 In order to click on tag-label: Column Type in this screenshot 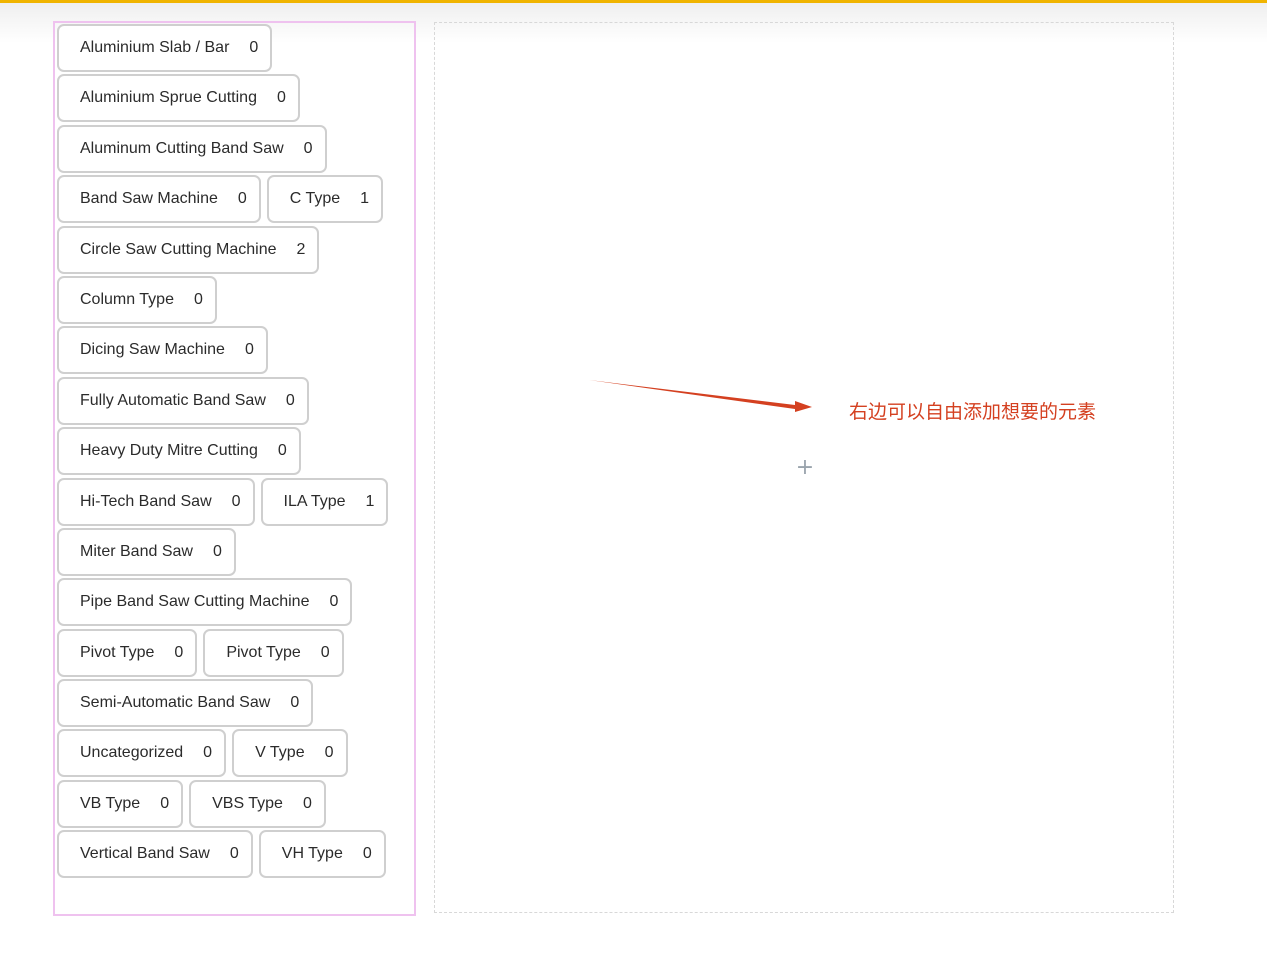, I will do `click(127, 299)`.